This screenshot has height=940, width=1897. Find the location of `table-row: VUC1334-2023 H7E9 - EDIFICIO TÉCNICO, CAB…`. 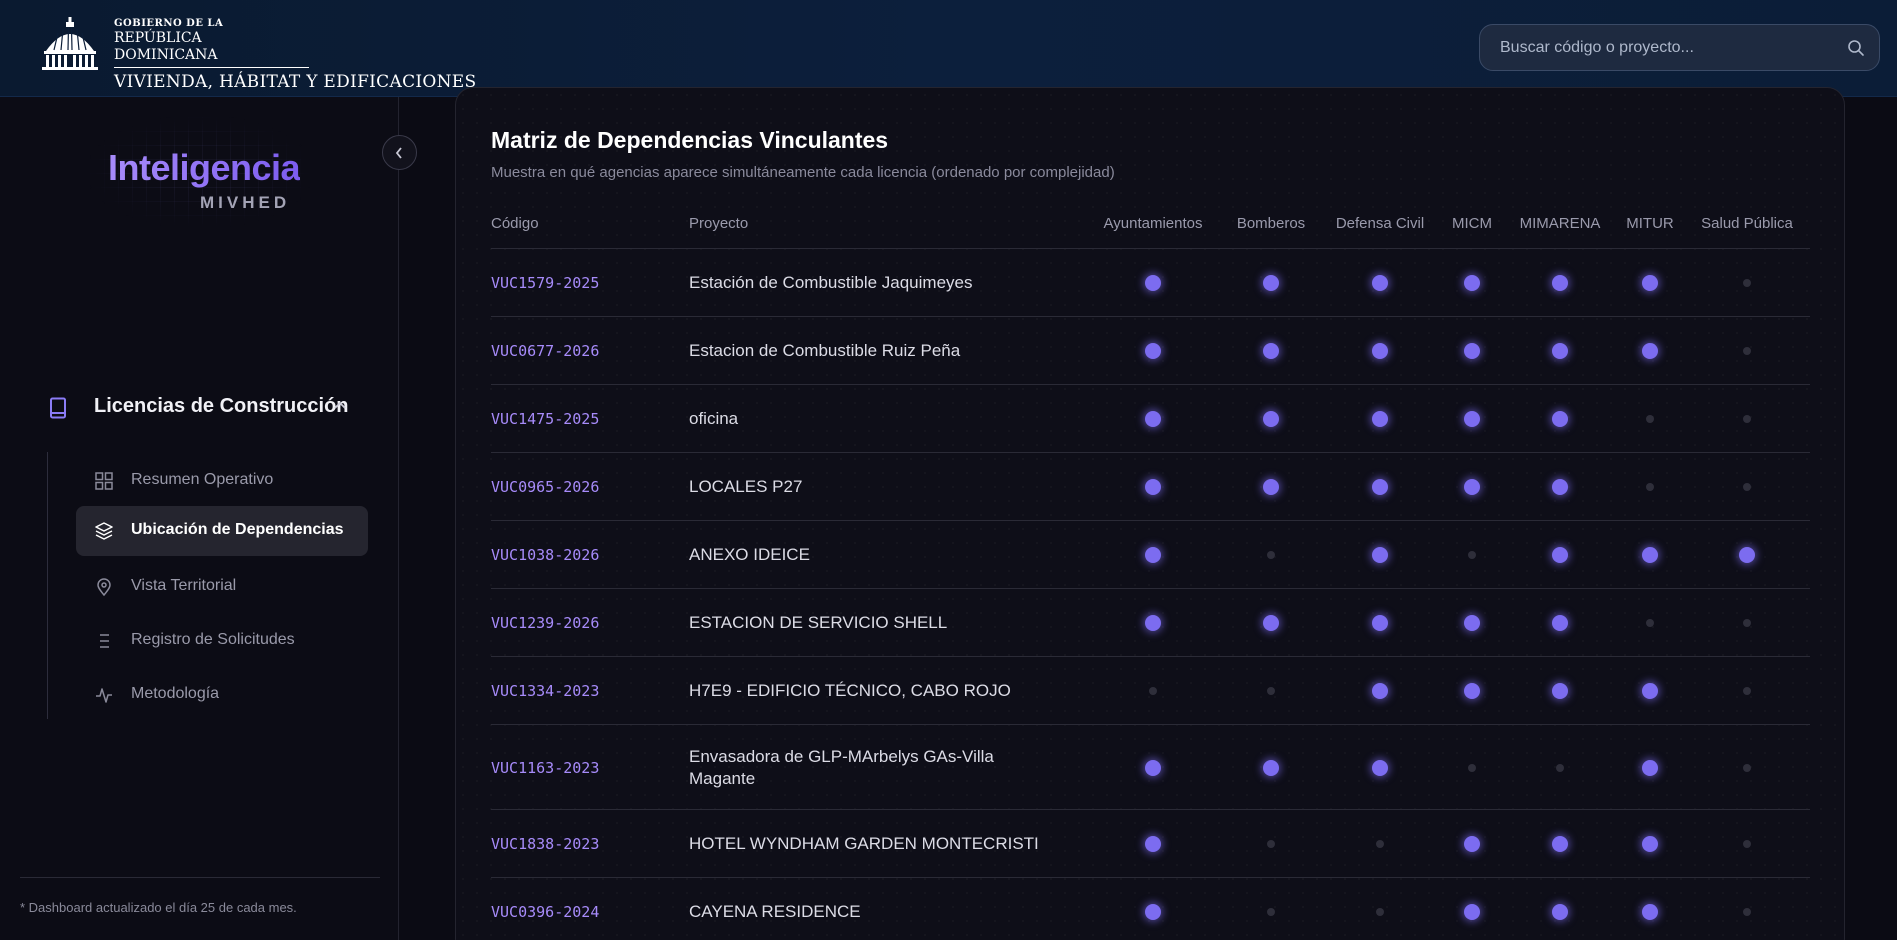

table-row: VUC1334-2023 H7E9 - EDIFICIO TÉCNICO, CAB… is located at coordinates (1150, 691).